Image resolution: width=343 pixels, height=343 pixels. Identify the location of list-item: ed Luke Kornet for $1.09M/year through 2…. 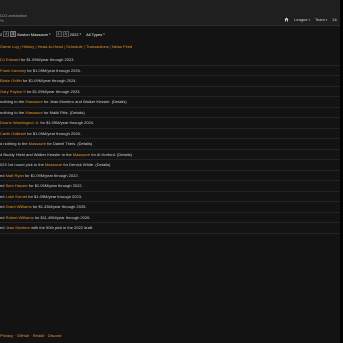
(170, 197).